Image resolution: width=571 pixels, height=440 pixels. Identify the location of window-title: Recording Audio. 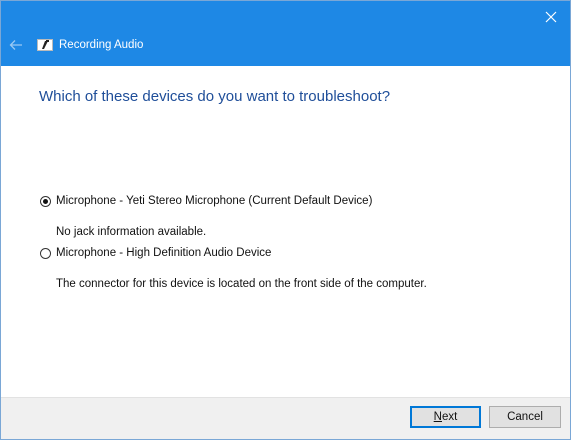
(101, 45).